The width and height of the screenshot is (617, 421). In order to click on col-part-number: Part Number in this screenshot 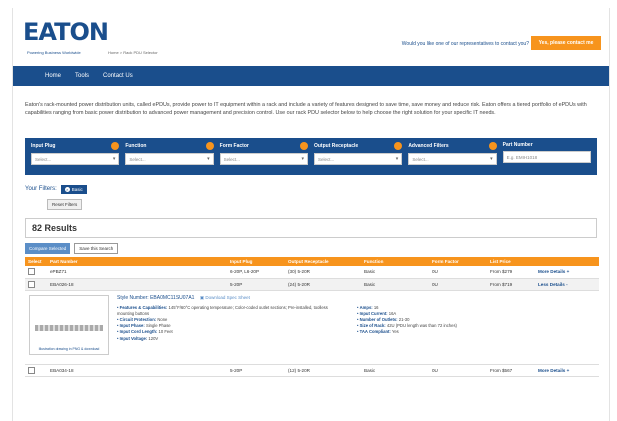, I will do `click(137, 261)`.